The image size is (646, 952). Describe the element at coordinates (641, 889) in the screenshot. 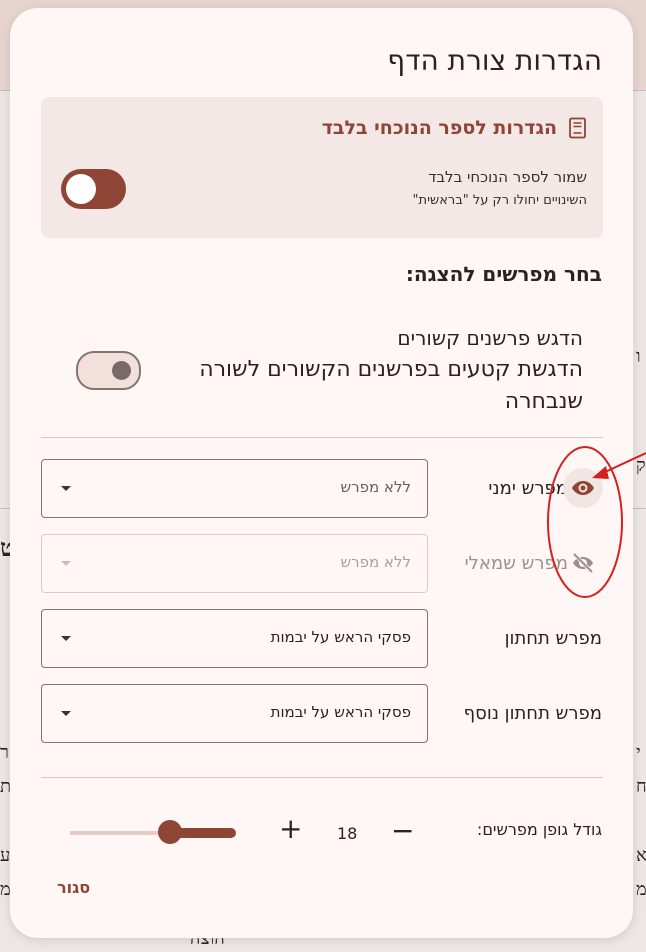

I see `background-text: מ` at that location.